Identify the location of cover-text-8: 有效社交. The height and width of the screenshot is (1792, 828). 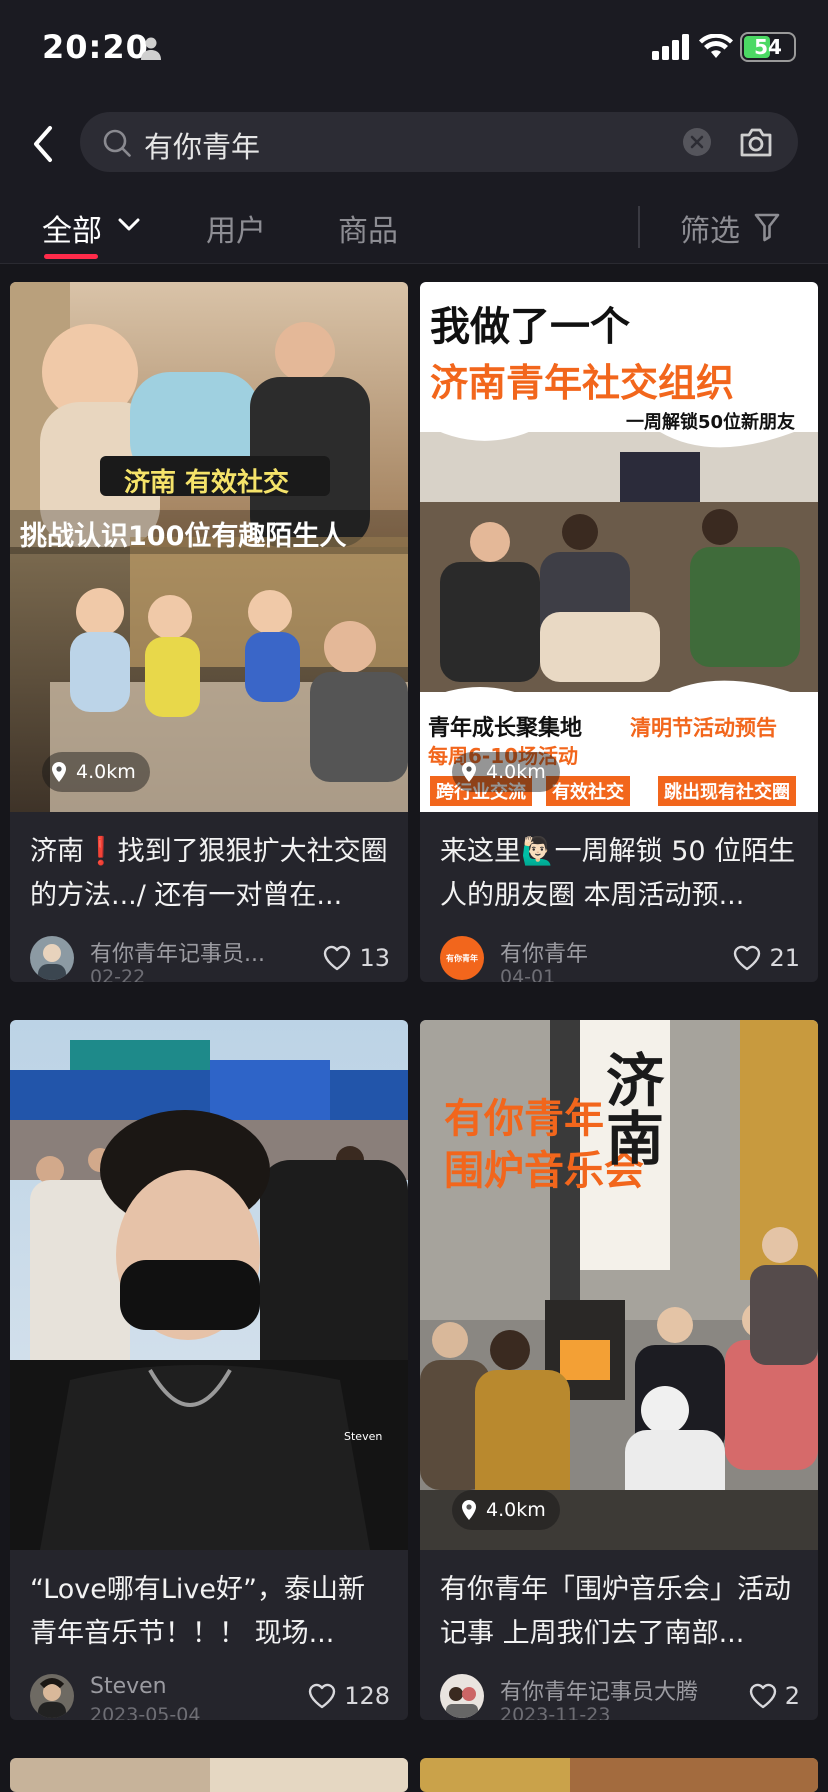
(588, 791).